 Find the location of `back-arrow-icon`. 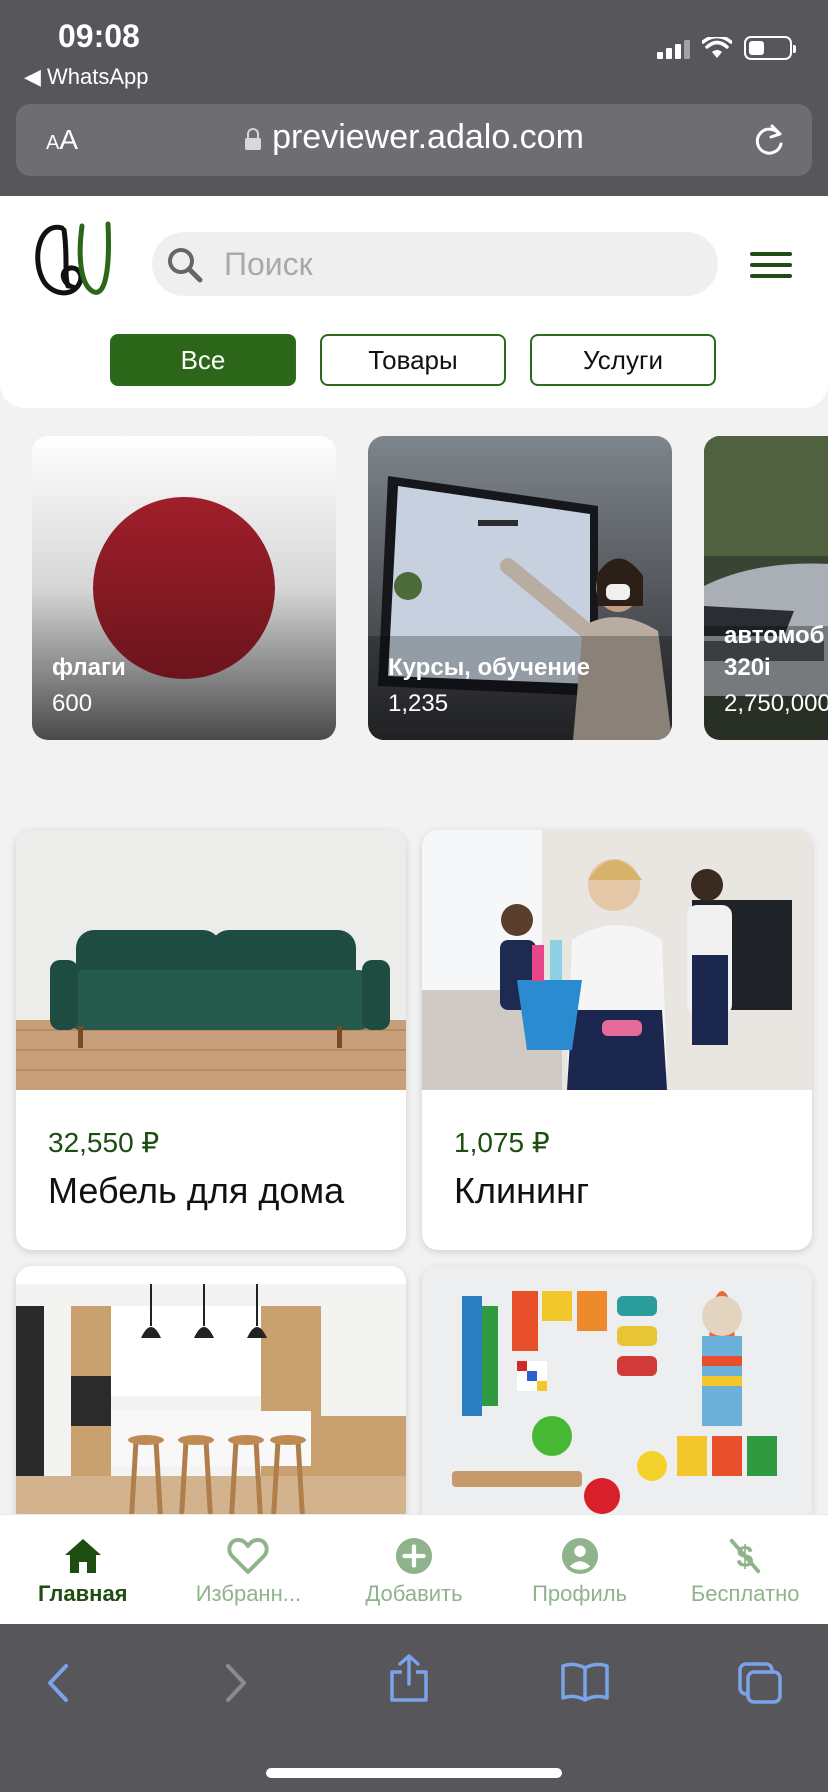

back-arrow-icon is located at coordinates (58, 1683).